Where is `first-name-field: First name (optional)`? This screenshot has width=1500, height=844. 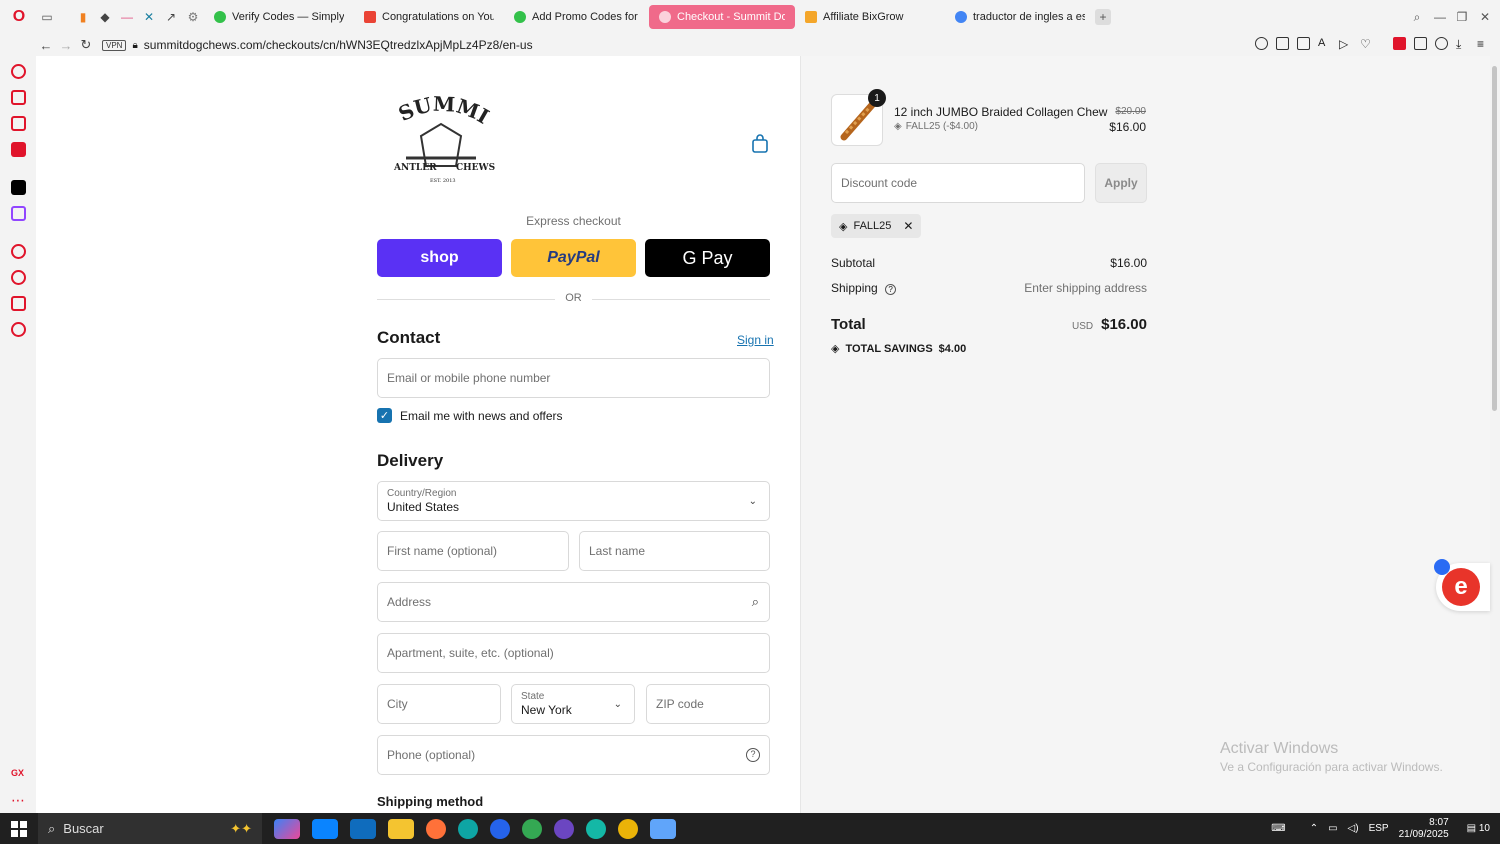
first-name-field: First name (optional) is located at coordinates (473, 551).